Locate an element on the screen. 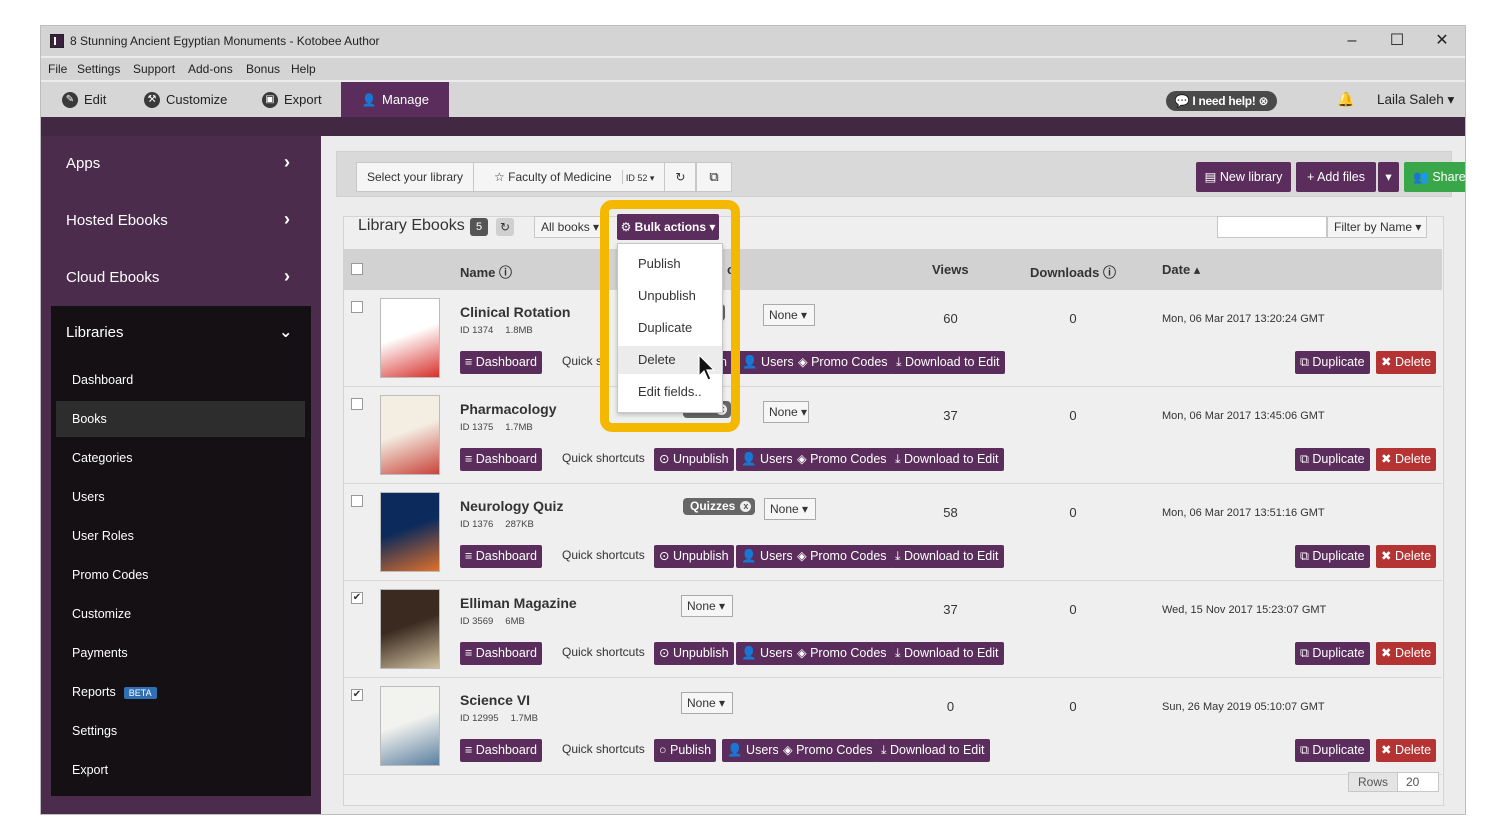  sidebar-section-libraries: Libraries is located at coordinates (95, 332).